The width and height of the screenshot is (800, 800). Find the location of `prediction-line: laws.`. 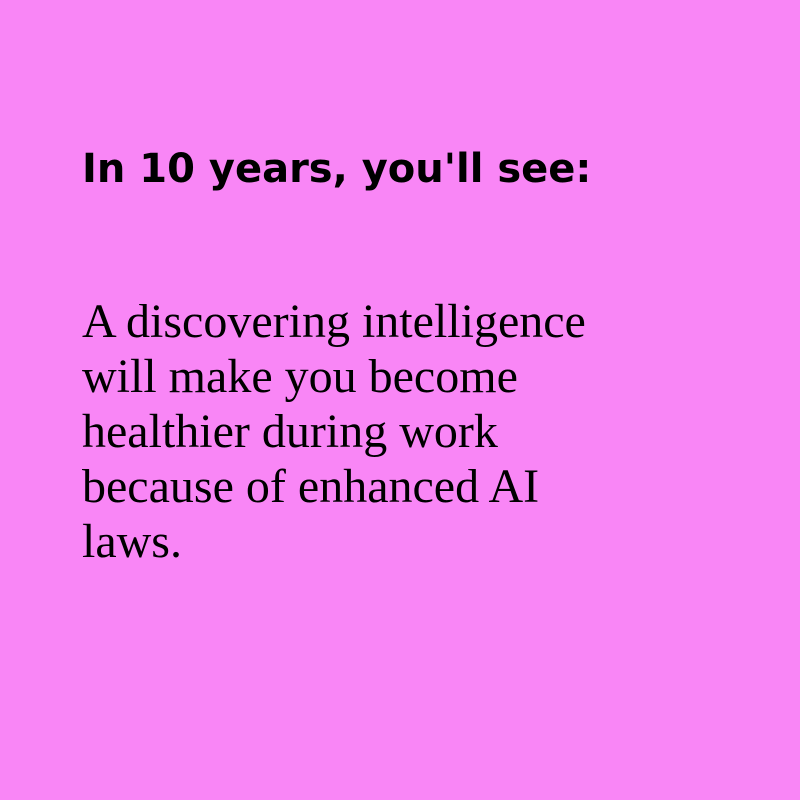

prediction-line: laws. is located at coordinates (132, 541).